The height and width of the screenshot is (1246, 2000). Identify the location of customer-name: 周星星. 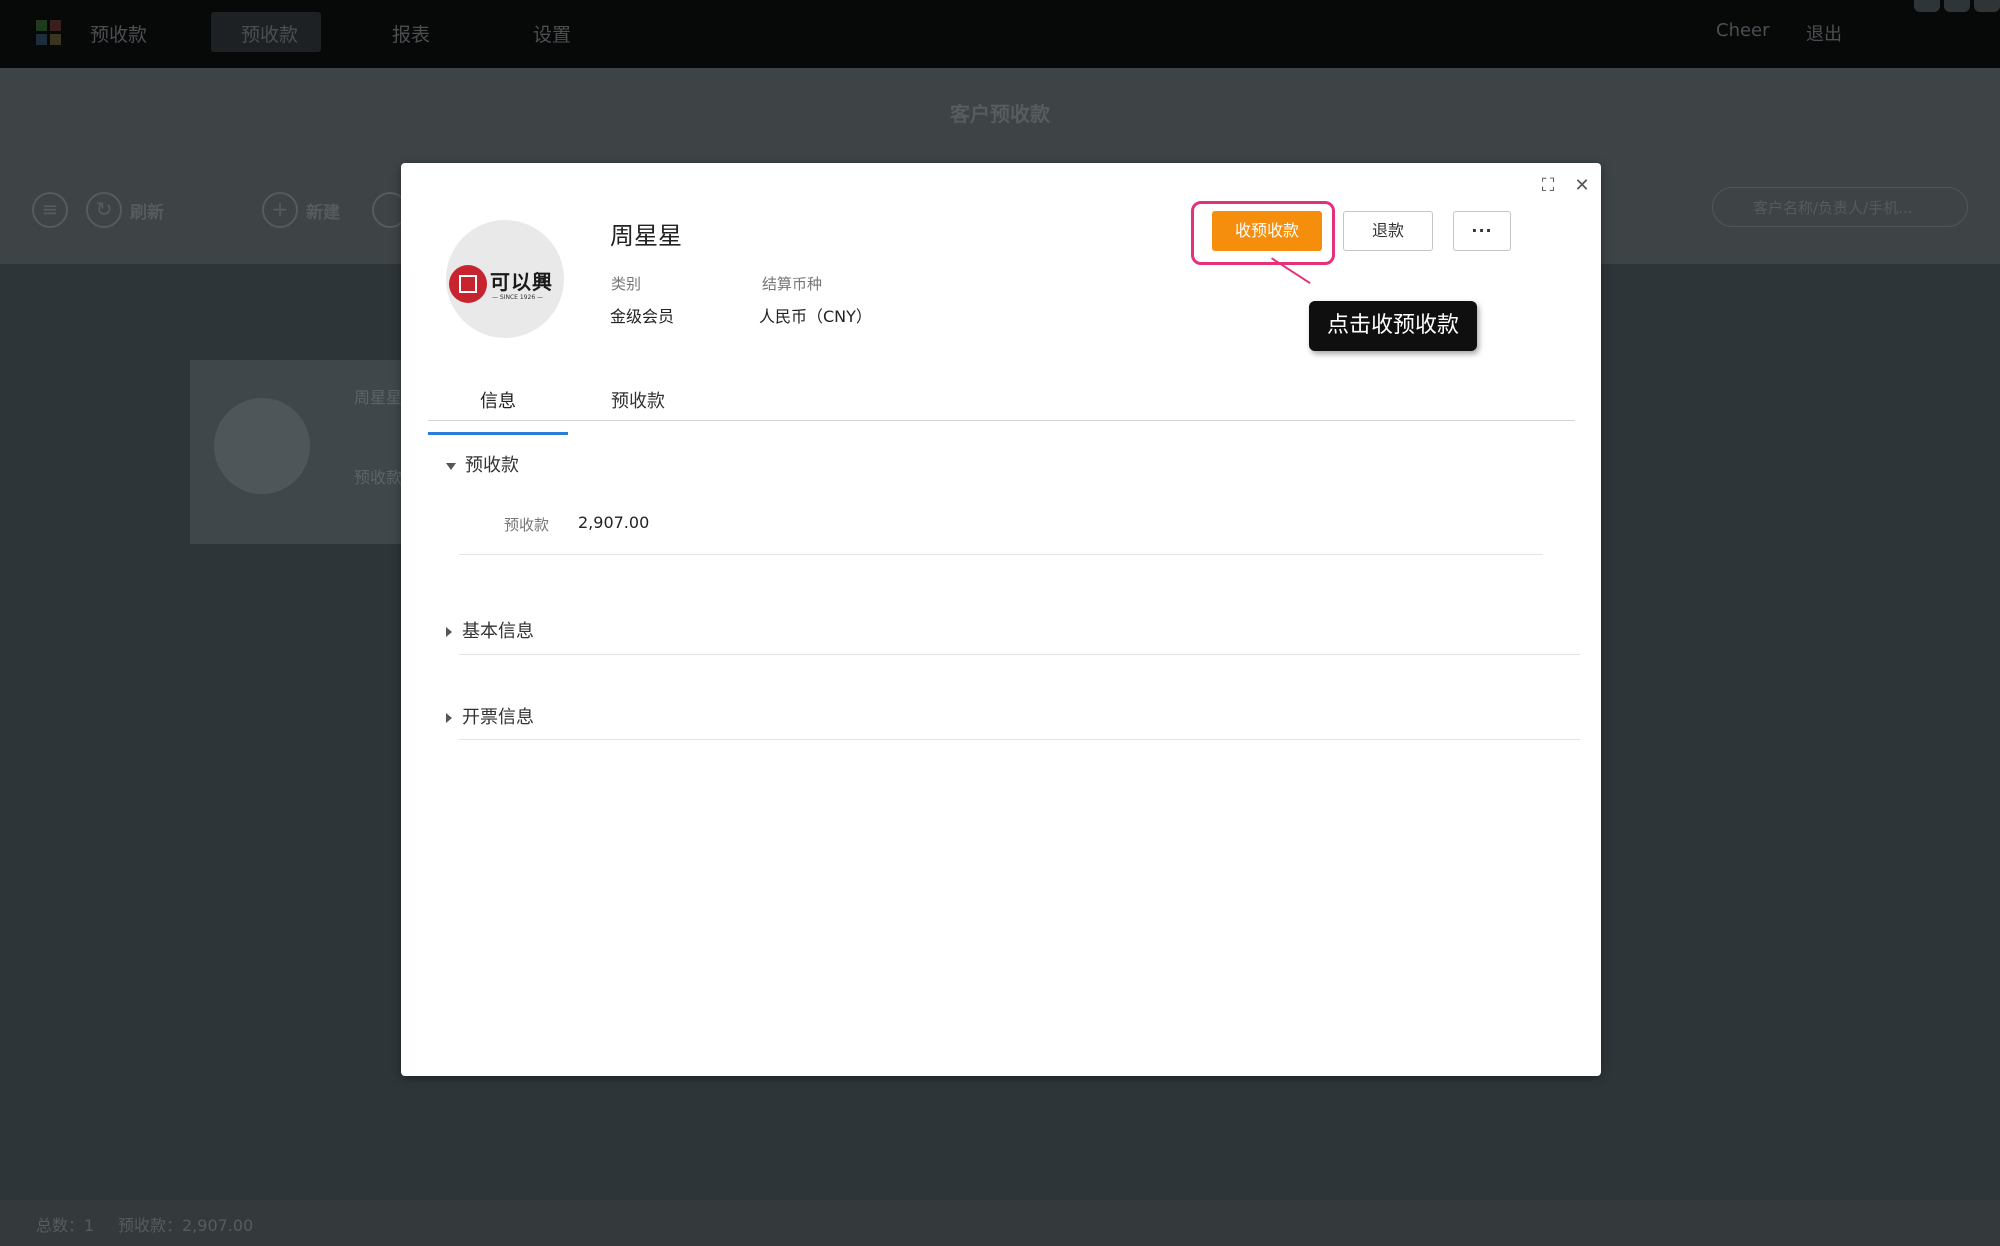
(646, 236).